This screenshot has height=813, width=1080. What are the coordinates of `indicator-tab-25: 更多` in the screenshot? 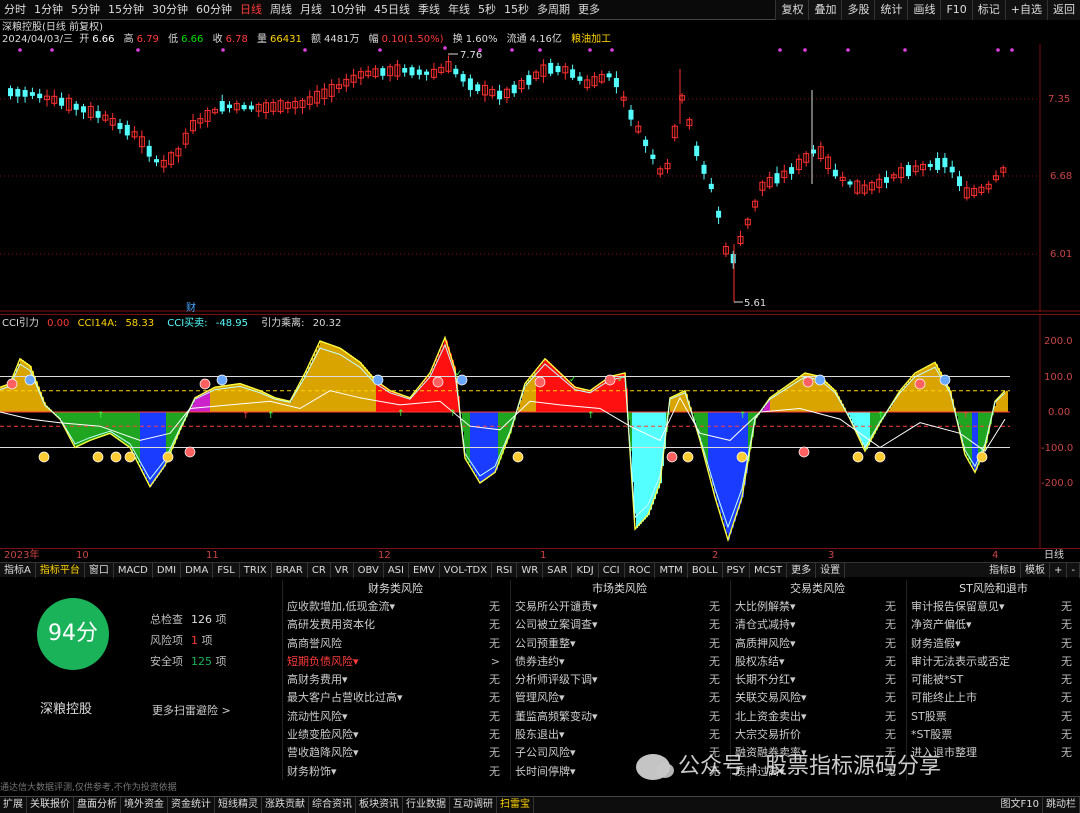 It's located at (802, 570).